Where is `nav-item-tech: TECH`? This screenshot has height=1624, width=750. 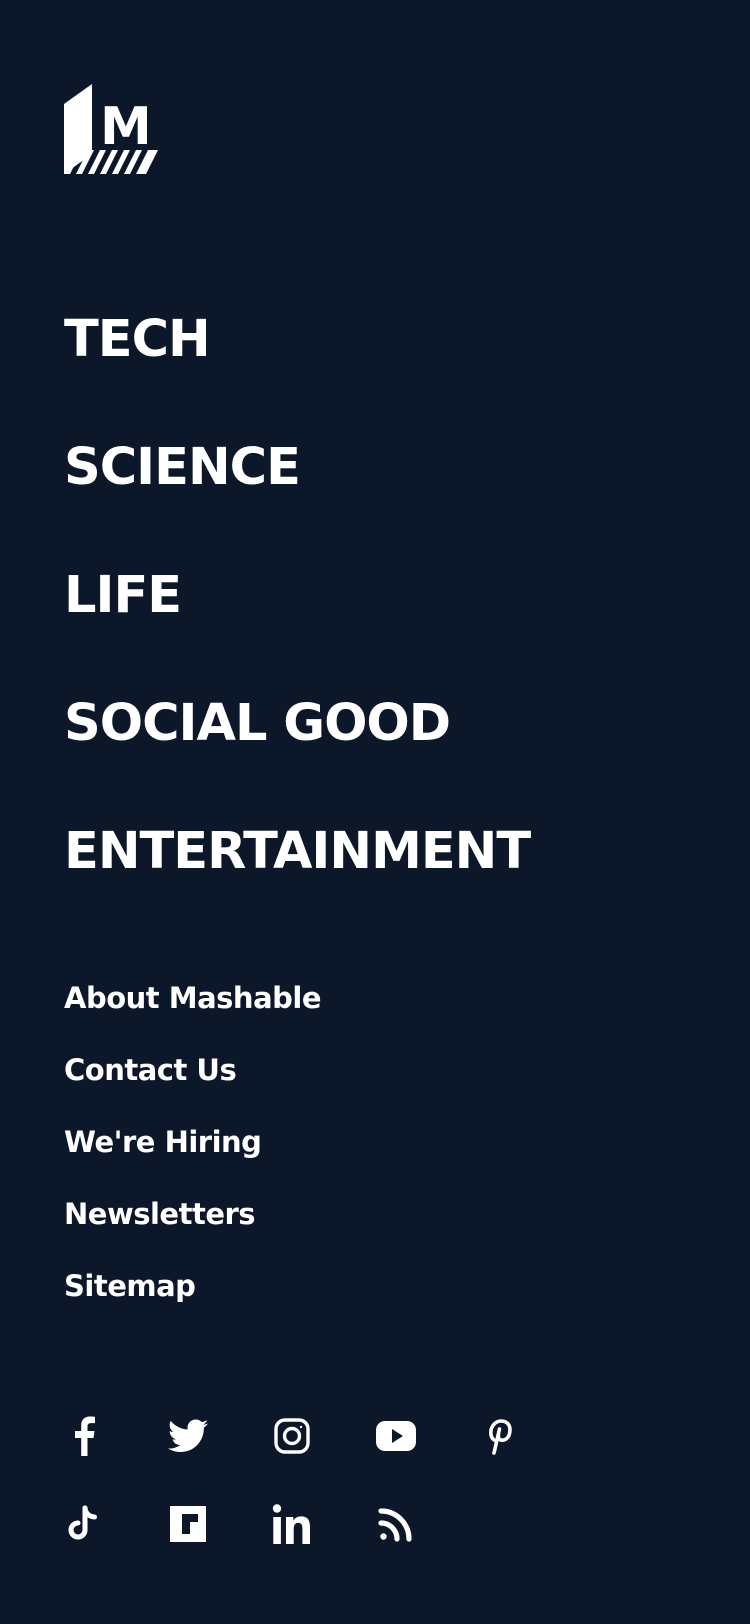 nav-item-tech: TECH is located at coordinates (297, 364).